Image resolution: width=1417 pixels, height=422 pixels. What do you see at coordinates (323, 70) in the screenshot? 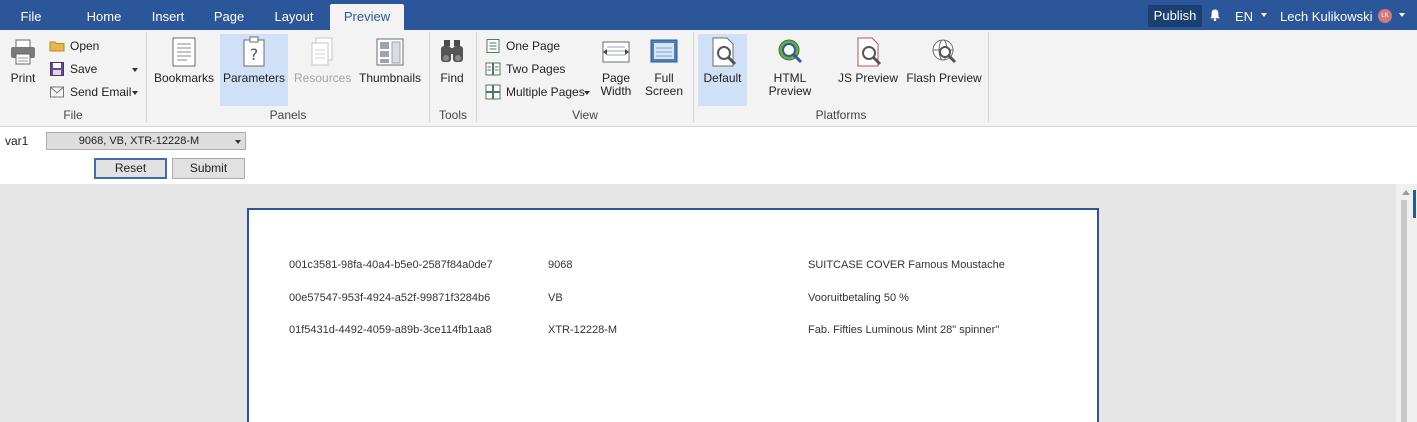
I see `resources-button: Resources` at bounding box center [323, 70].